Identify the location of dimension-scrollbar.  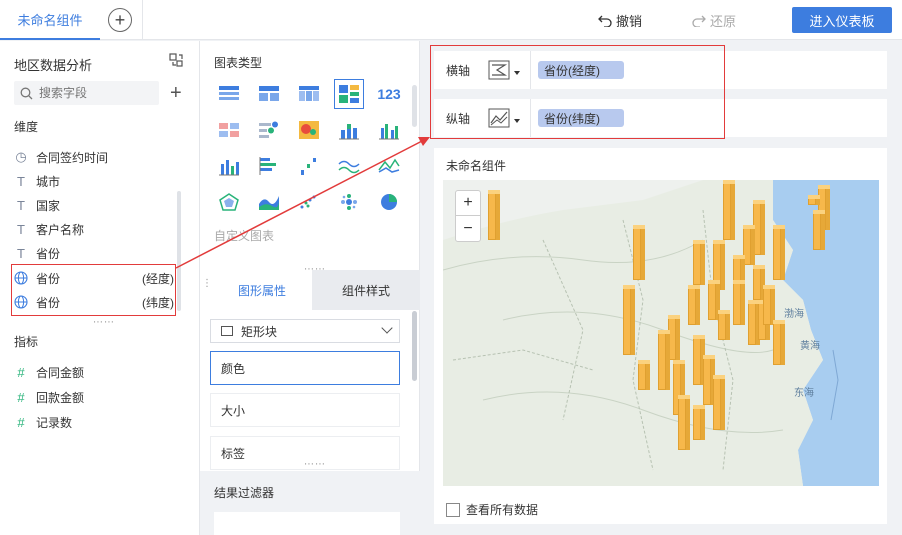
(179, 251).